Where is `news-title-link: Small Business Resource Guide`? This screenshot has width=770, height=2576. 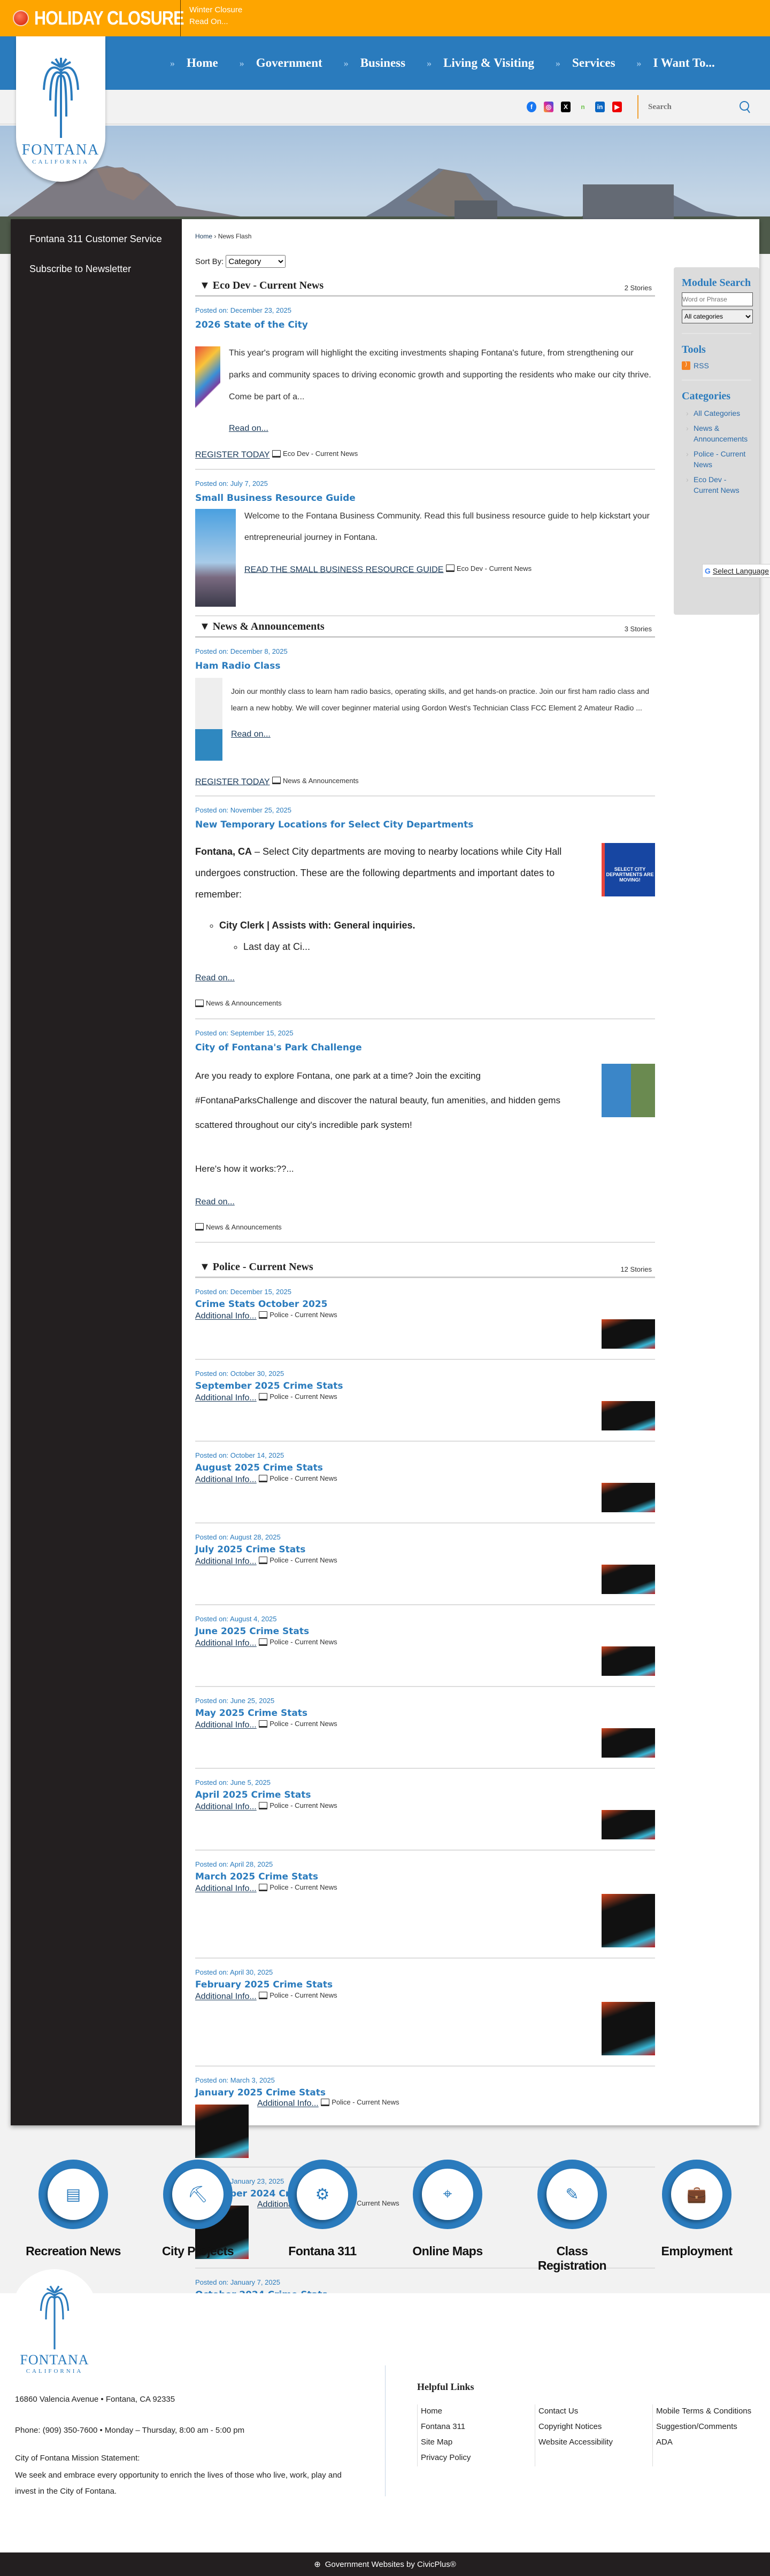
news-title-link: Small Business Resource Guide is located at coordinates (425, 498).